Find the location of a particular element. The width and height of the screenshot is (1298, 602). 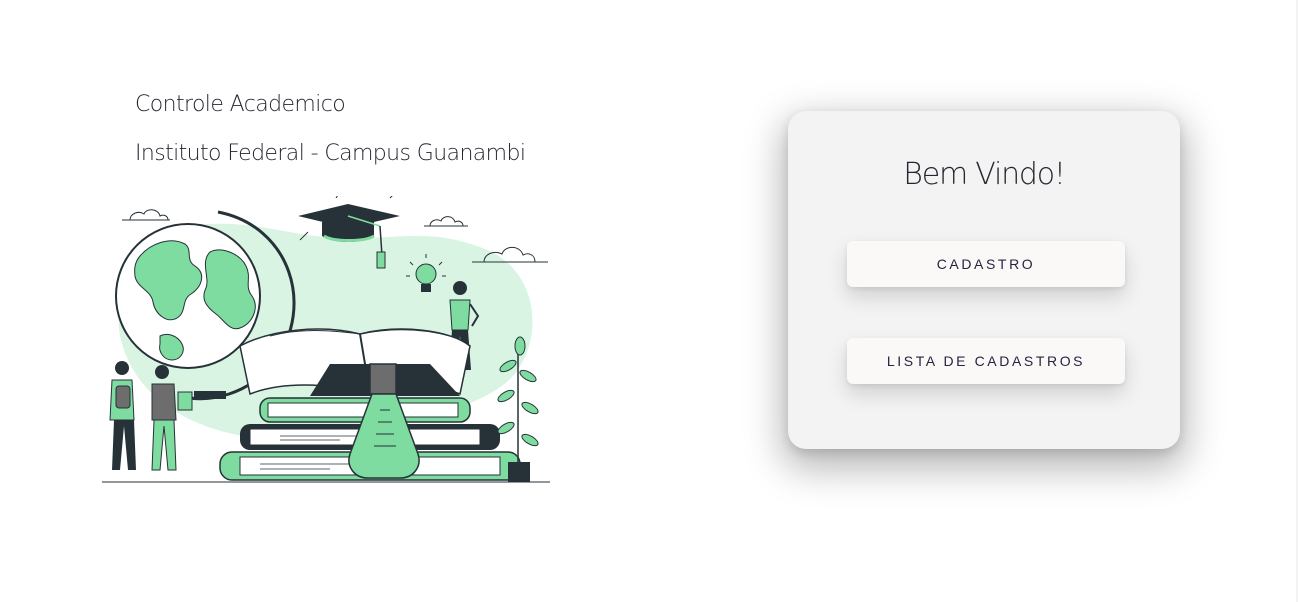

cadastro-button: CADASTRO is located at coordinates (986, 264).